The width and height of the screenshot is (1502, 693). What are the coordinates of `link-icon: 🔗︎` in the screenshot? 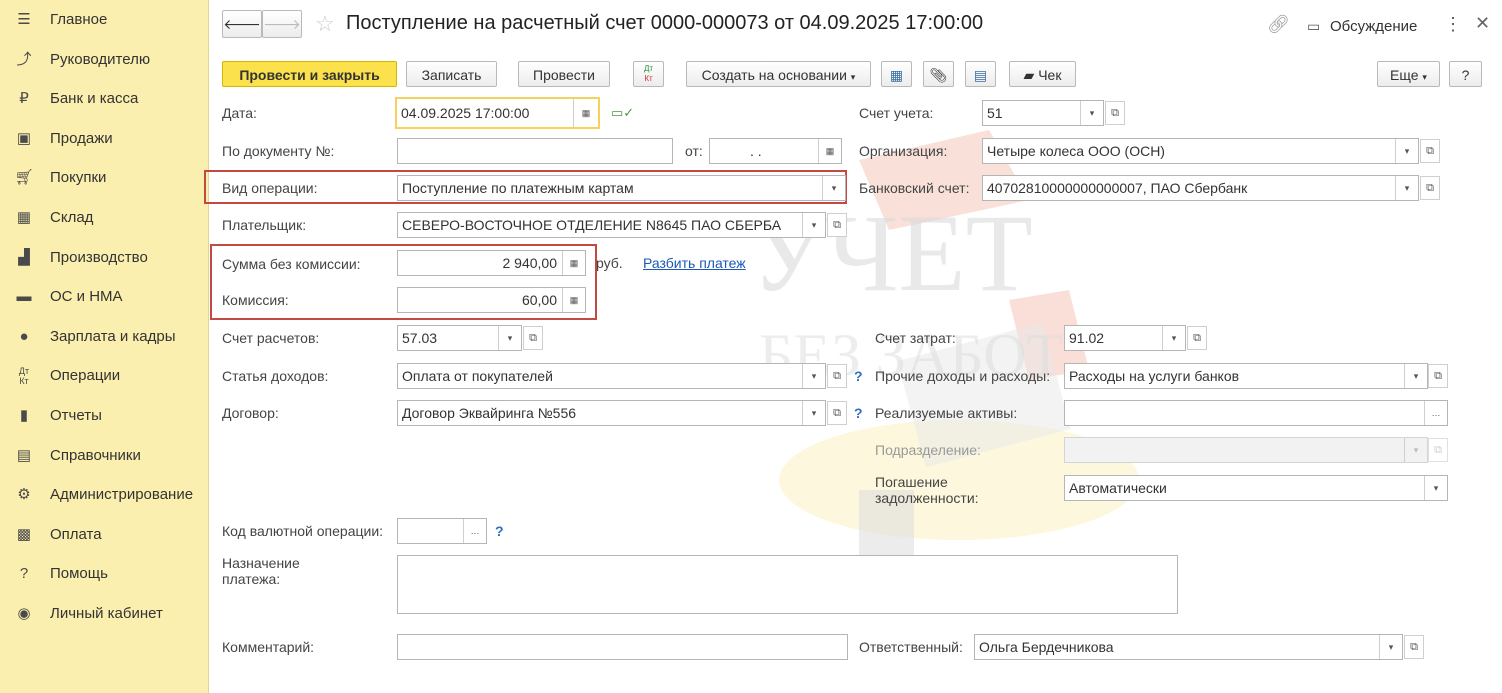 It's located at (1278, 24).